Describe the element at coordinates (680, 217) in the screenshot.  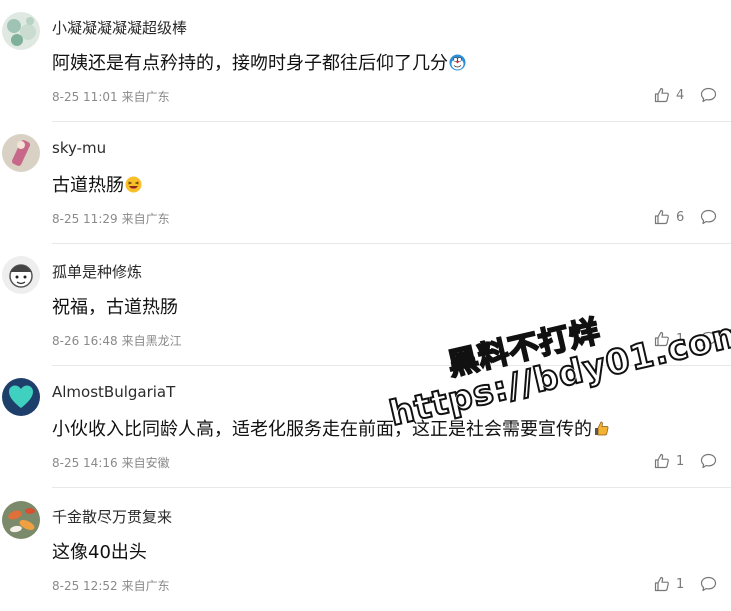
I see `like-count: 6` at that location.